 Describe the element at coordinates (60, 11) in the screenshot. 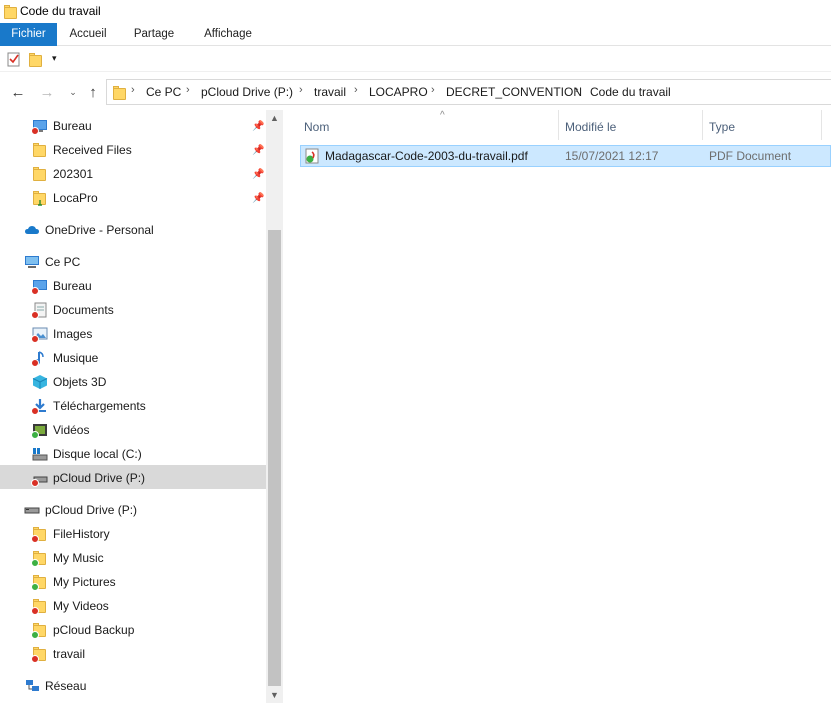

I see `window-title: Code du travail` at that location.